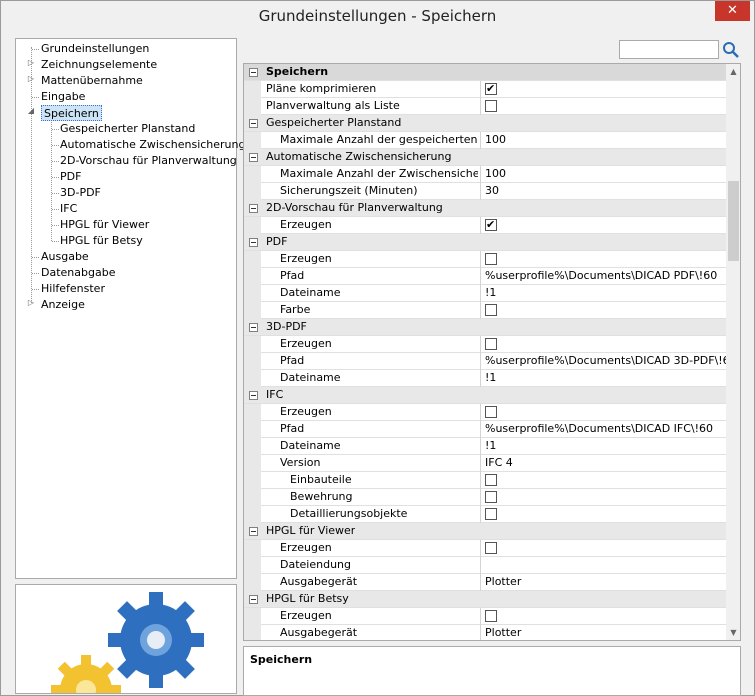 Image resolution: width=755 pixels, height=696 pixels. What do you see at coordinates (485, 208) in the screenshot?
I see `category-row: 2D-Vorschau für Planverwaltung` at bounding box center [485, 208].